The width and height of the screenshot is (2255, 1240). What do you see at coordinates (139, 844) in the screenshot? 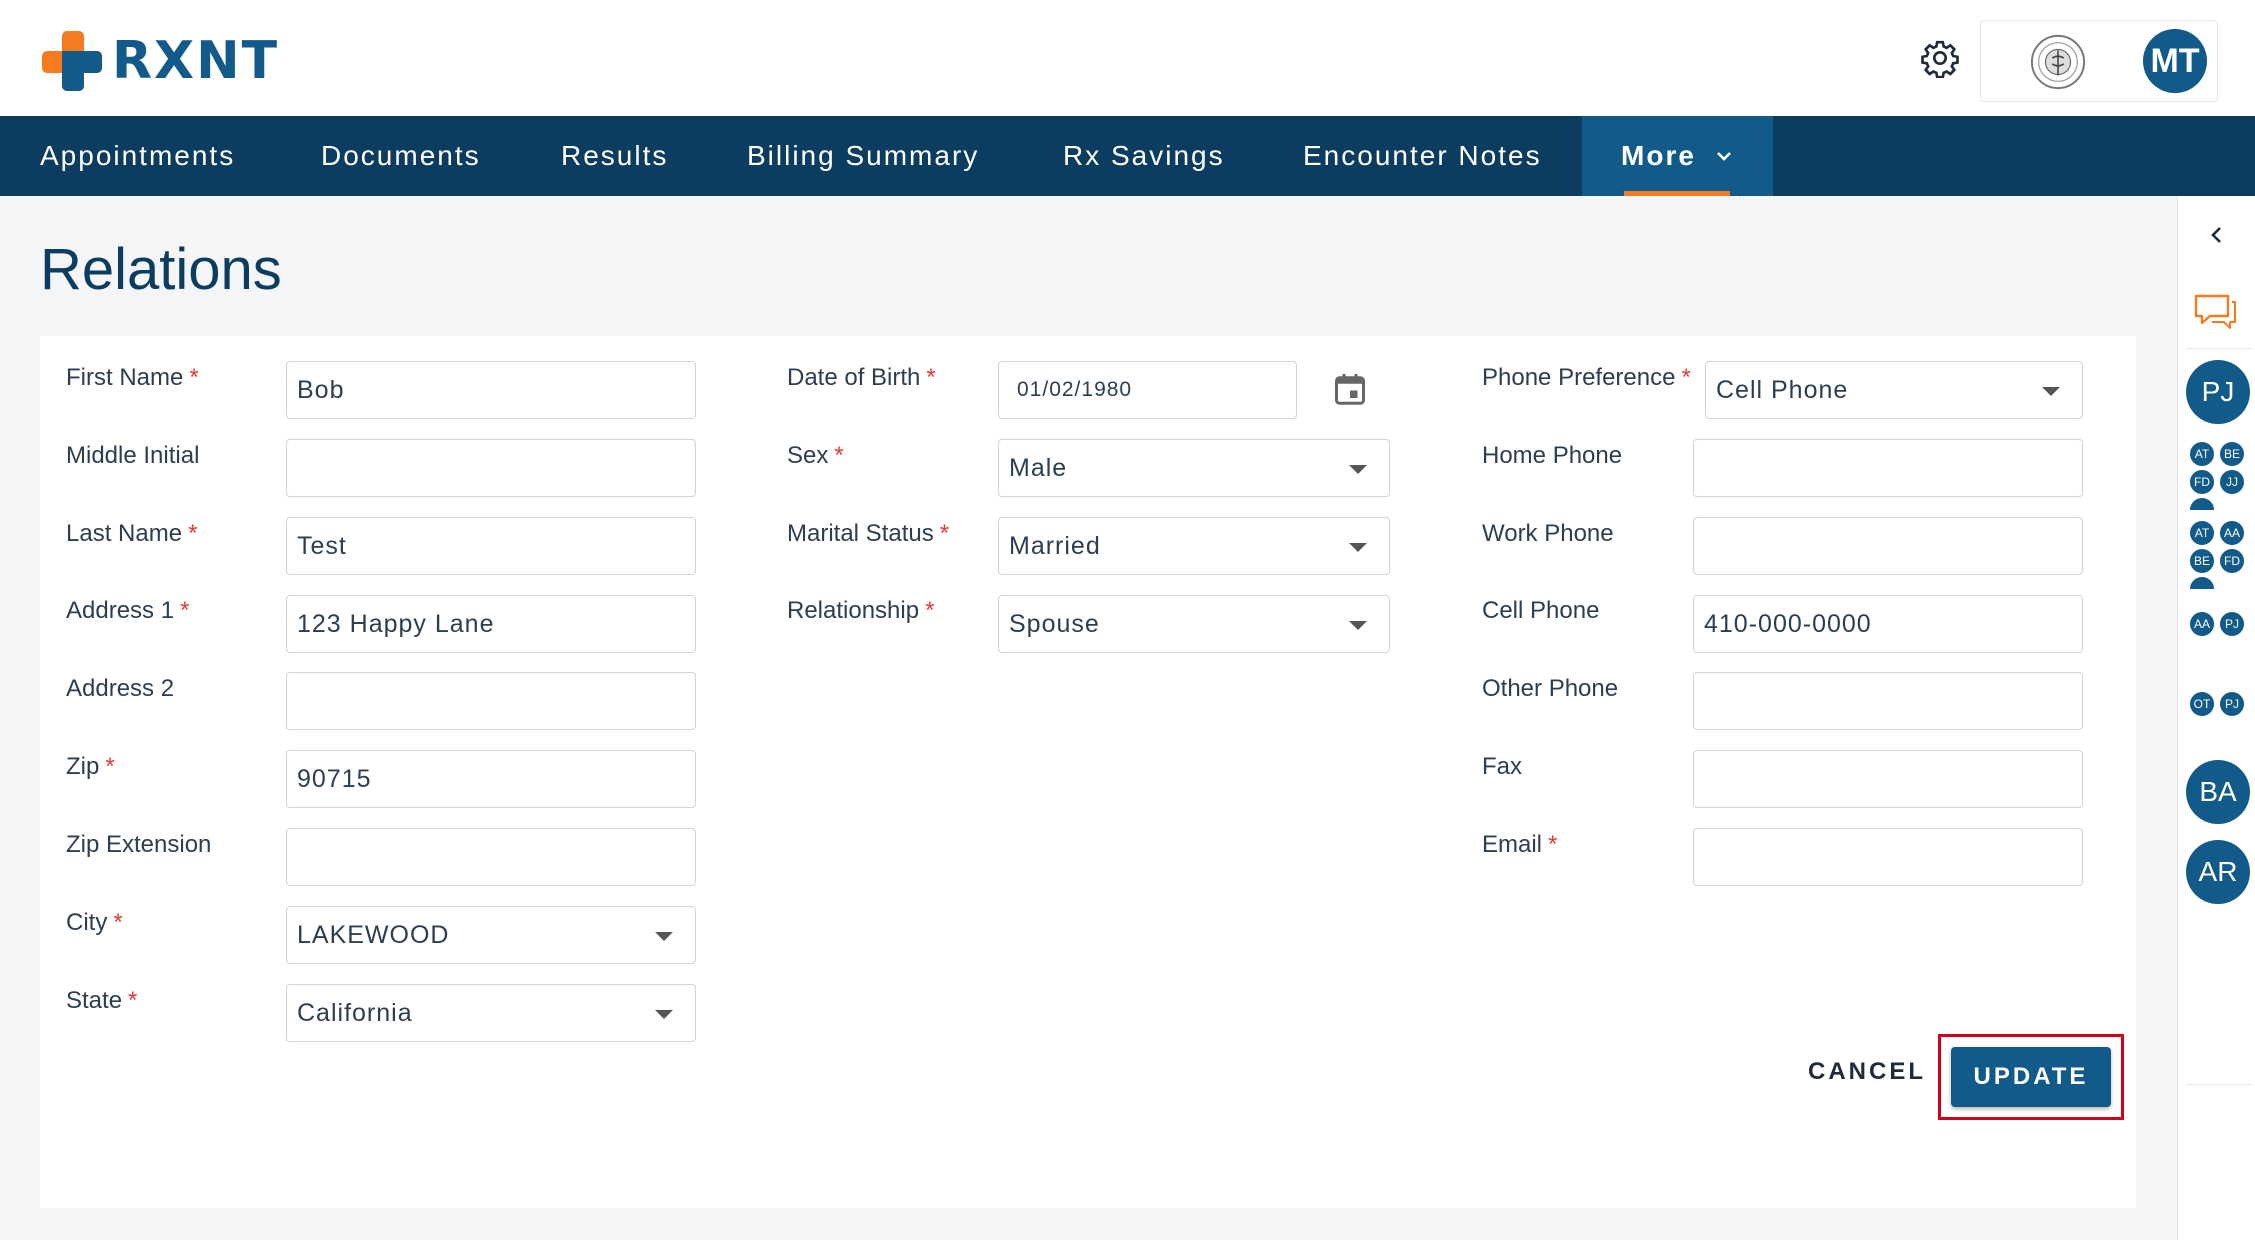
I see `zip-extension-label: Zip Extension` at bounding box center [139, 844].